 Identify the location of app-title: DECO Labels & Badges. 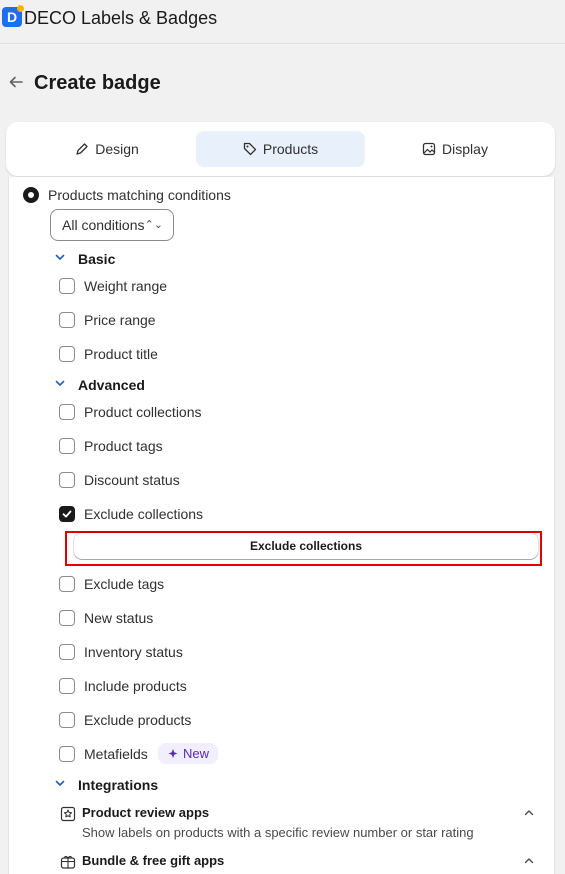
(121, 18).